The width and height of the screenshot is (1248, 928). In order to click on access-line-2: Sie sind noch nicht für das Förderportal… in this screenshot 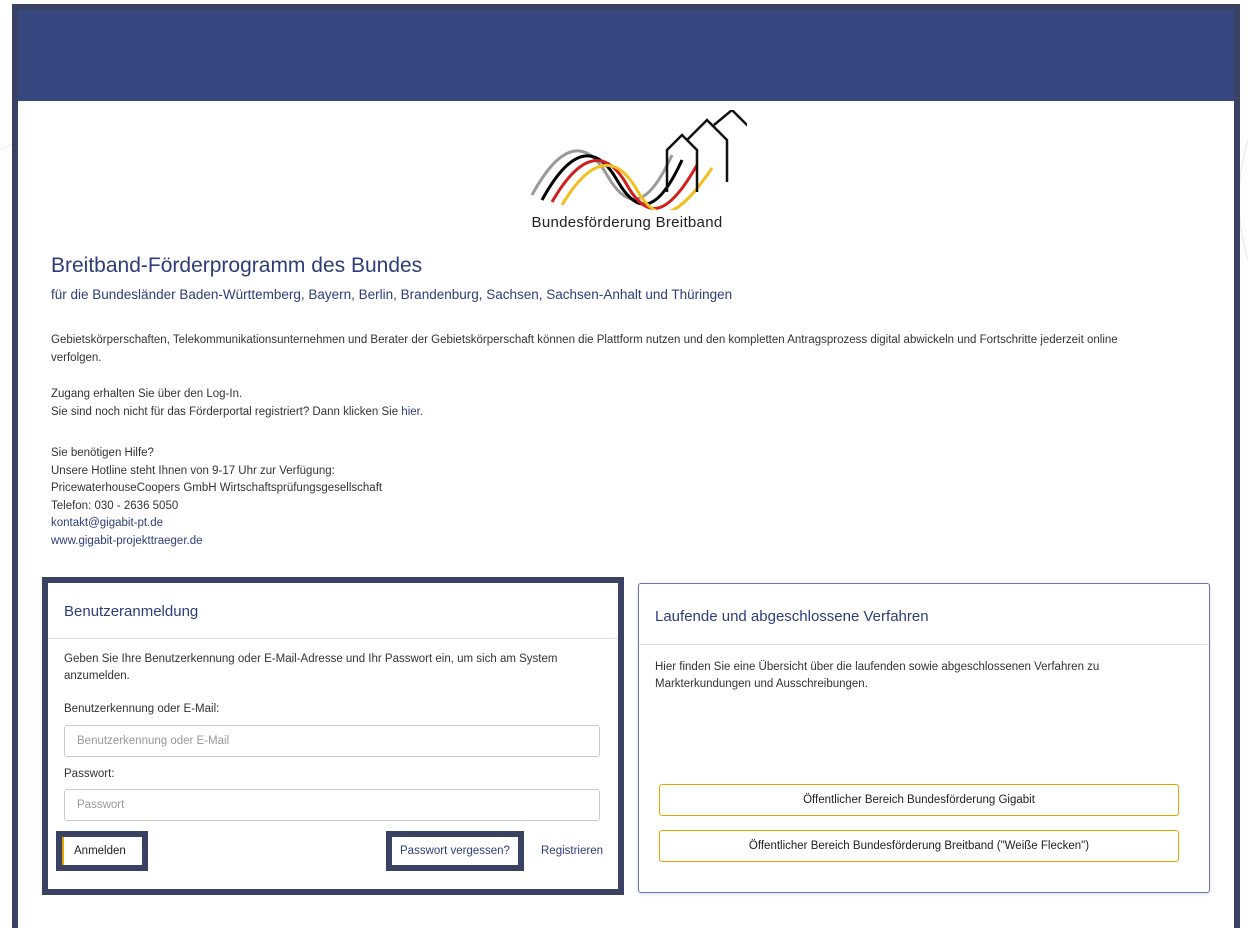, I will do `click(237, 413)`.